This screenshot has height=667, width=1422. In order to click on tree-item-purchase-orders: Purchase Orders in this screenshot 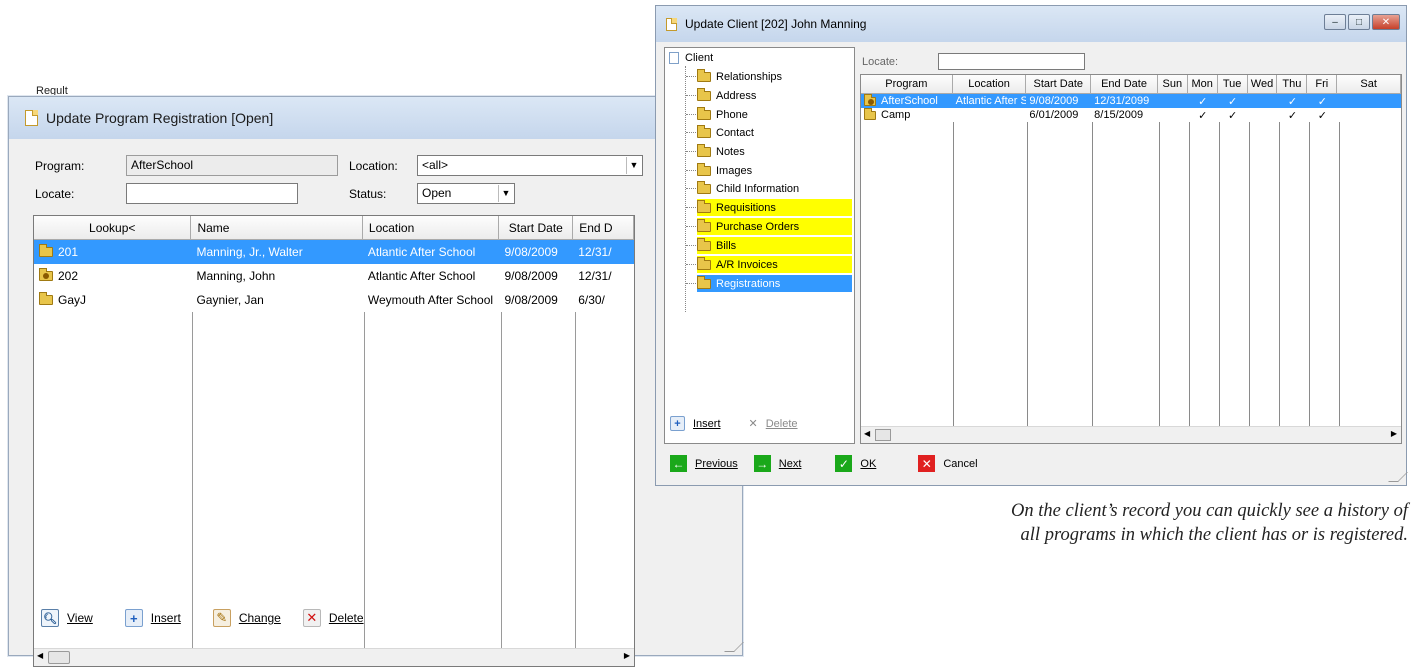, I will do `click(774, 226)`.